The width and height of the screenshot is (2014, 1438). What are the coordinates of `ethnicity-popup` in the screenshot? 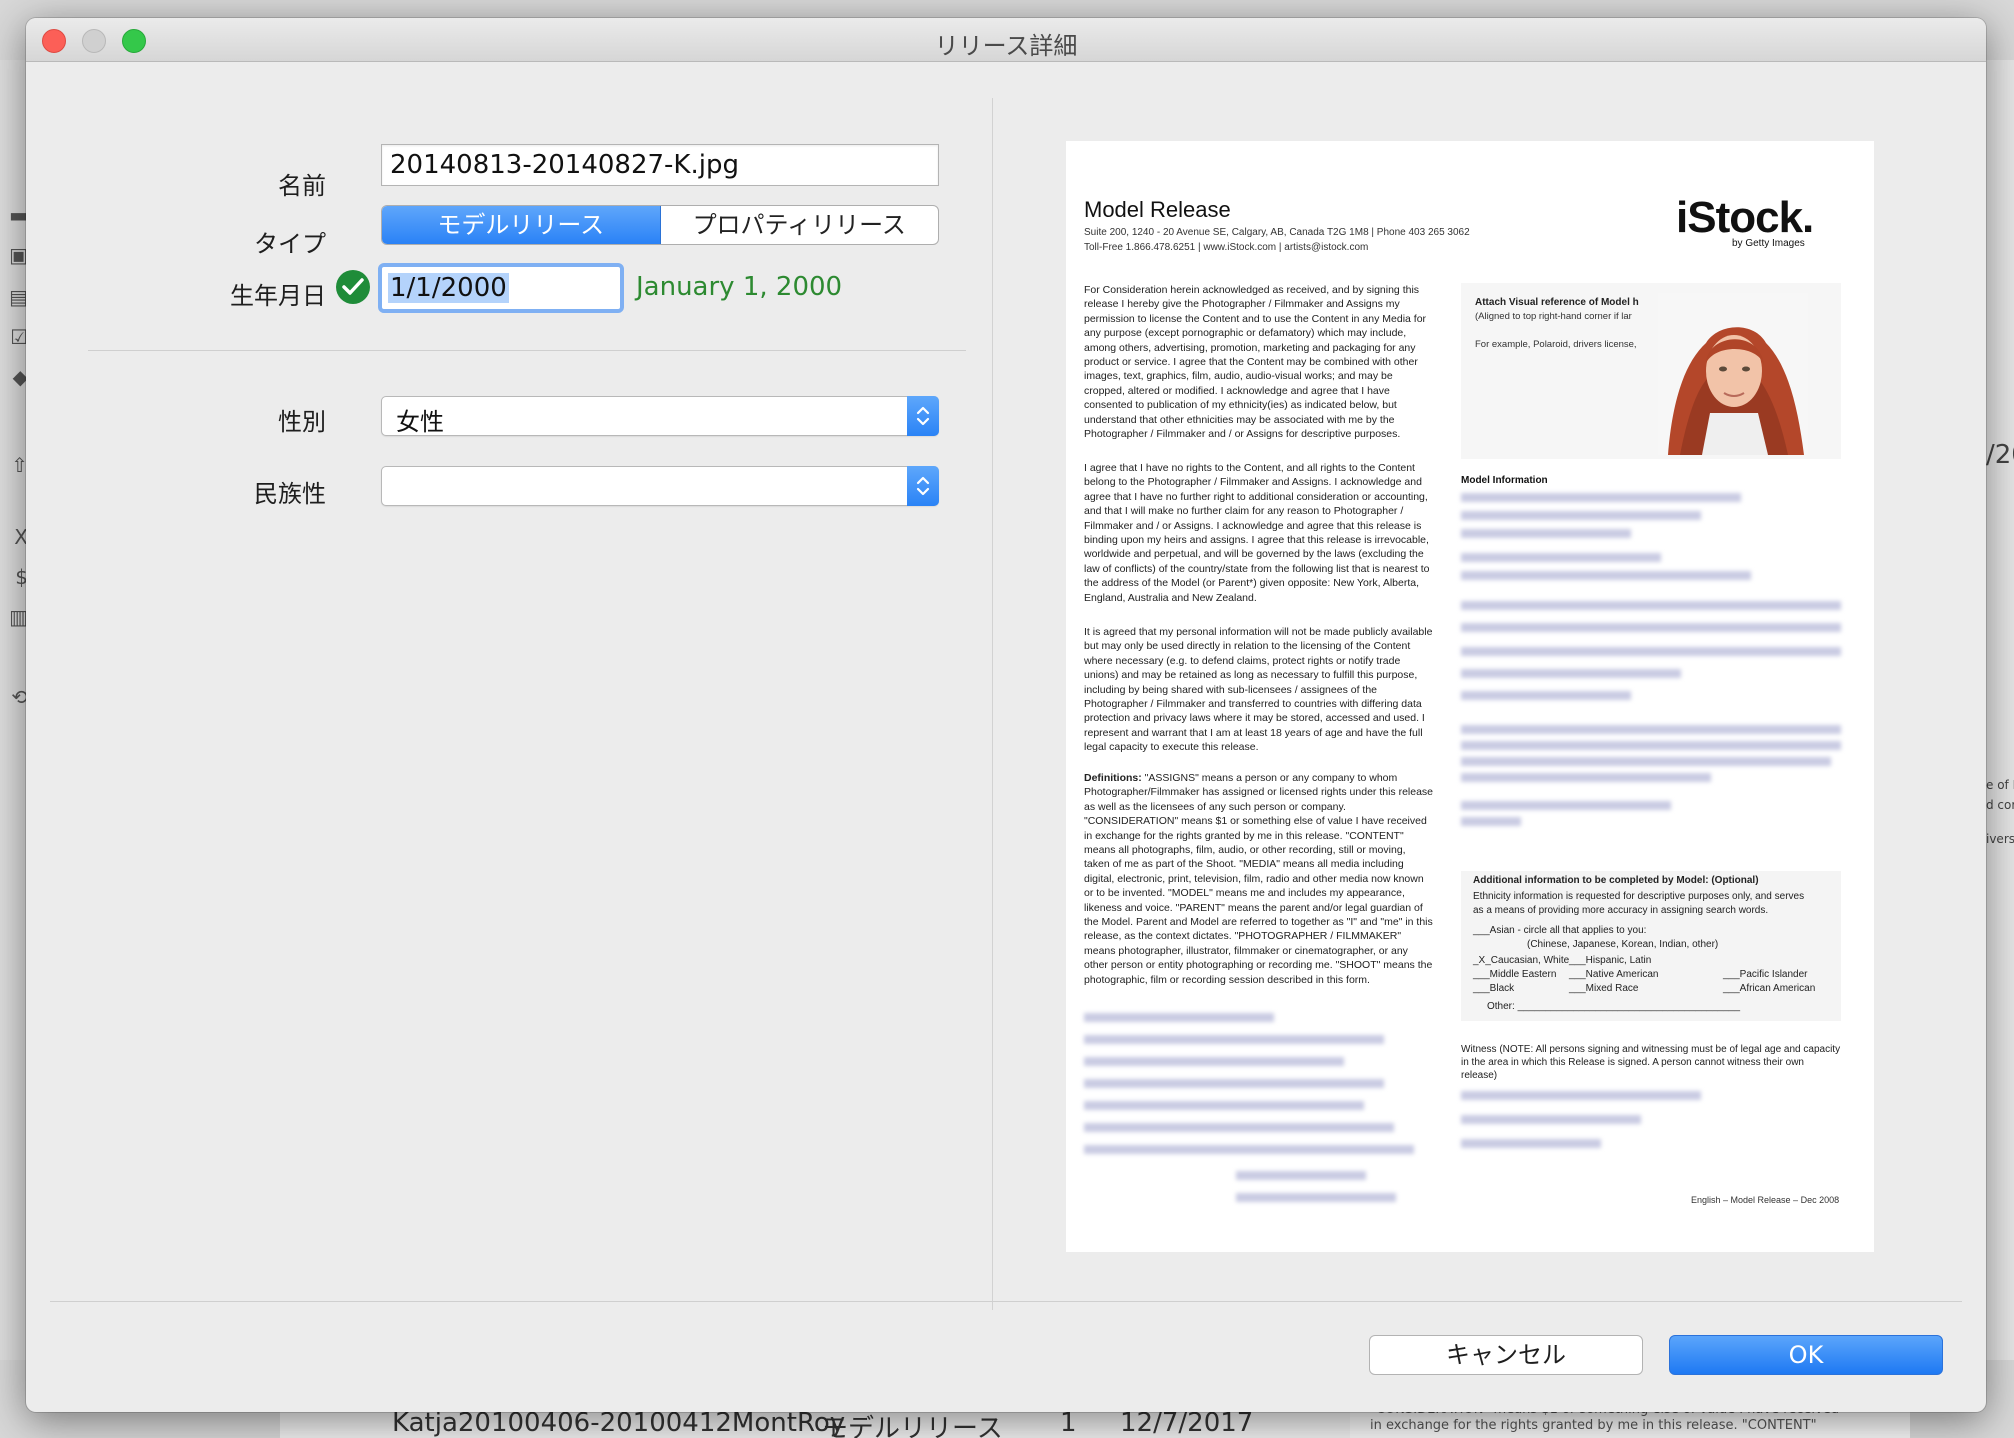 It's located at (660, 486).